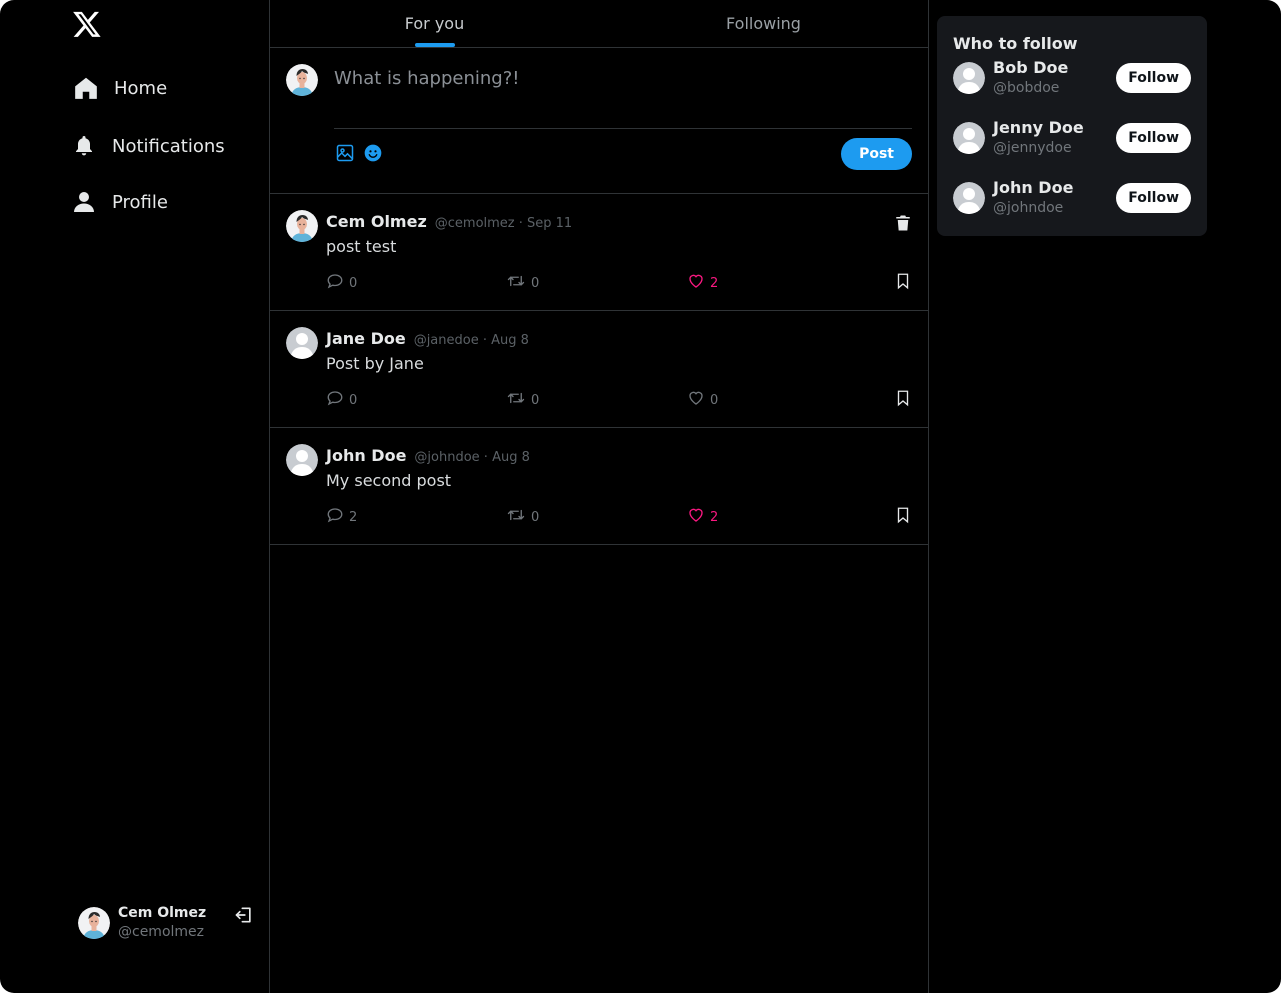 The image size is (1281, 993). I want to click on x-logo-icon, so click(87, 24).